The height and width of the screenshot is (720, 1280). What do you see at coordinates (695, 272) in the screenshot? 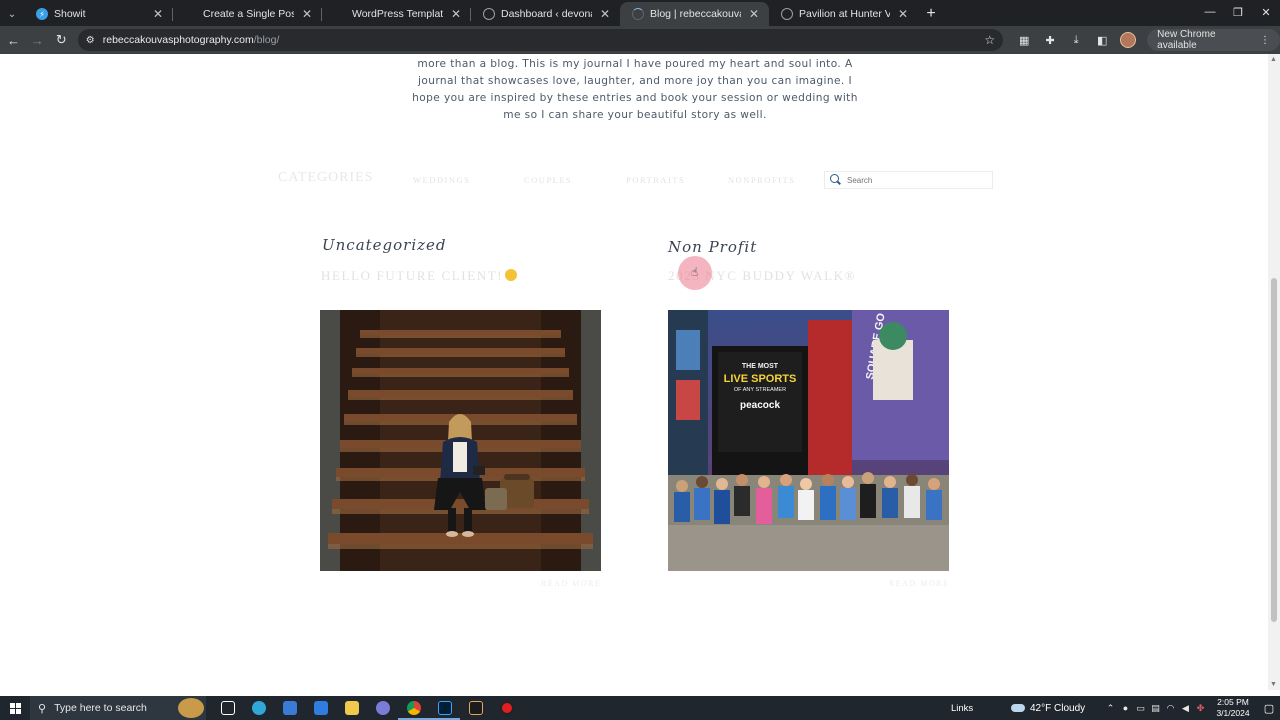
I see `hand-cursor-icon: ☝` at bounding box center [695, 272].